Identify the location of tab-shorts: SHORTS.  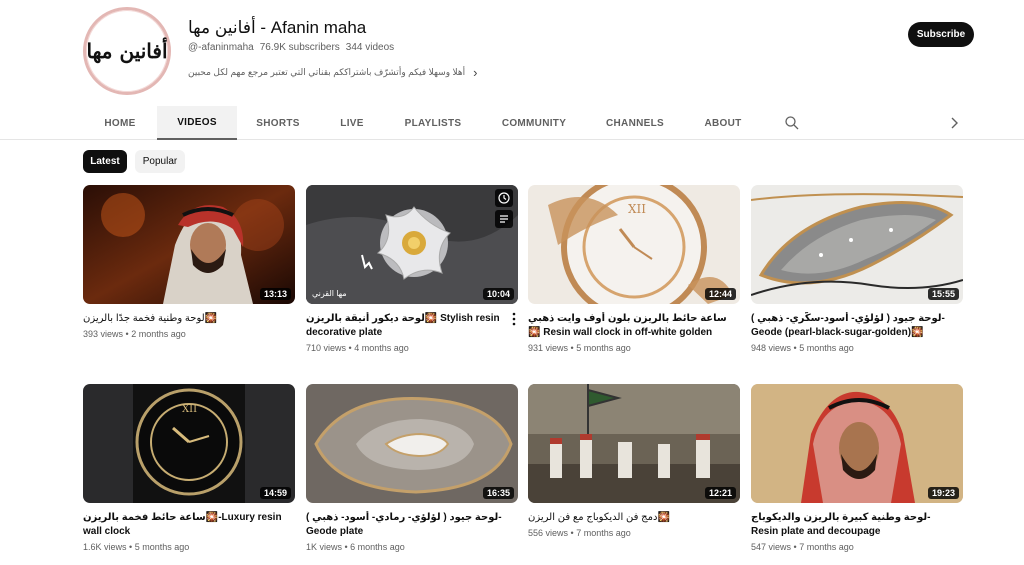
(278, 123).